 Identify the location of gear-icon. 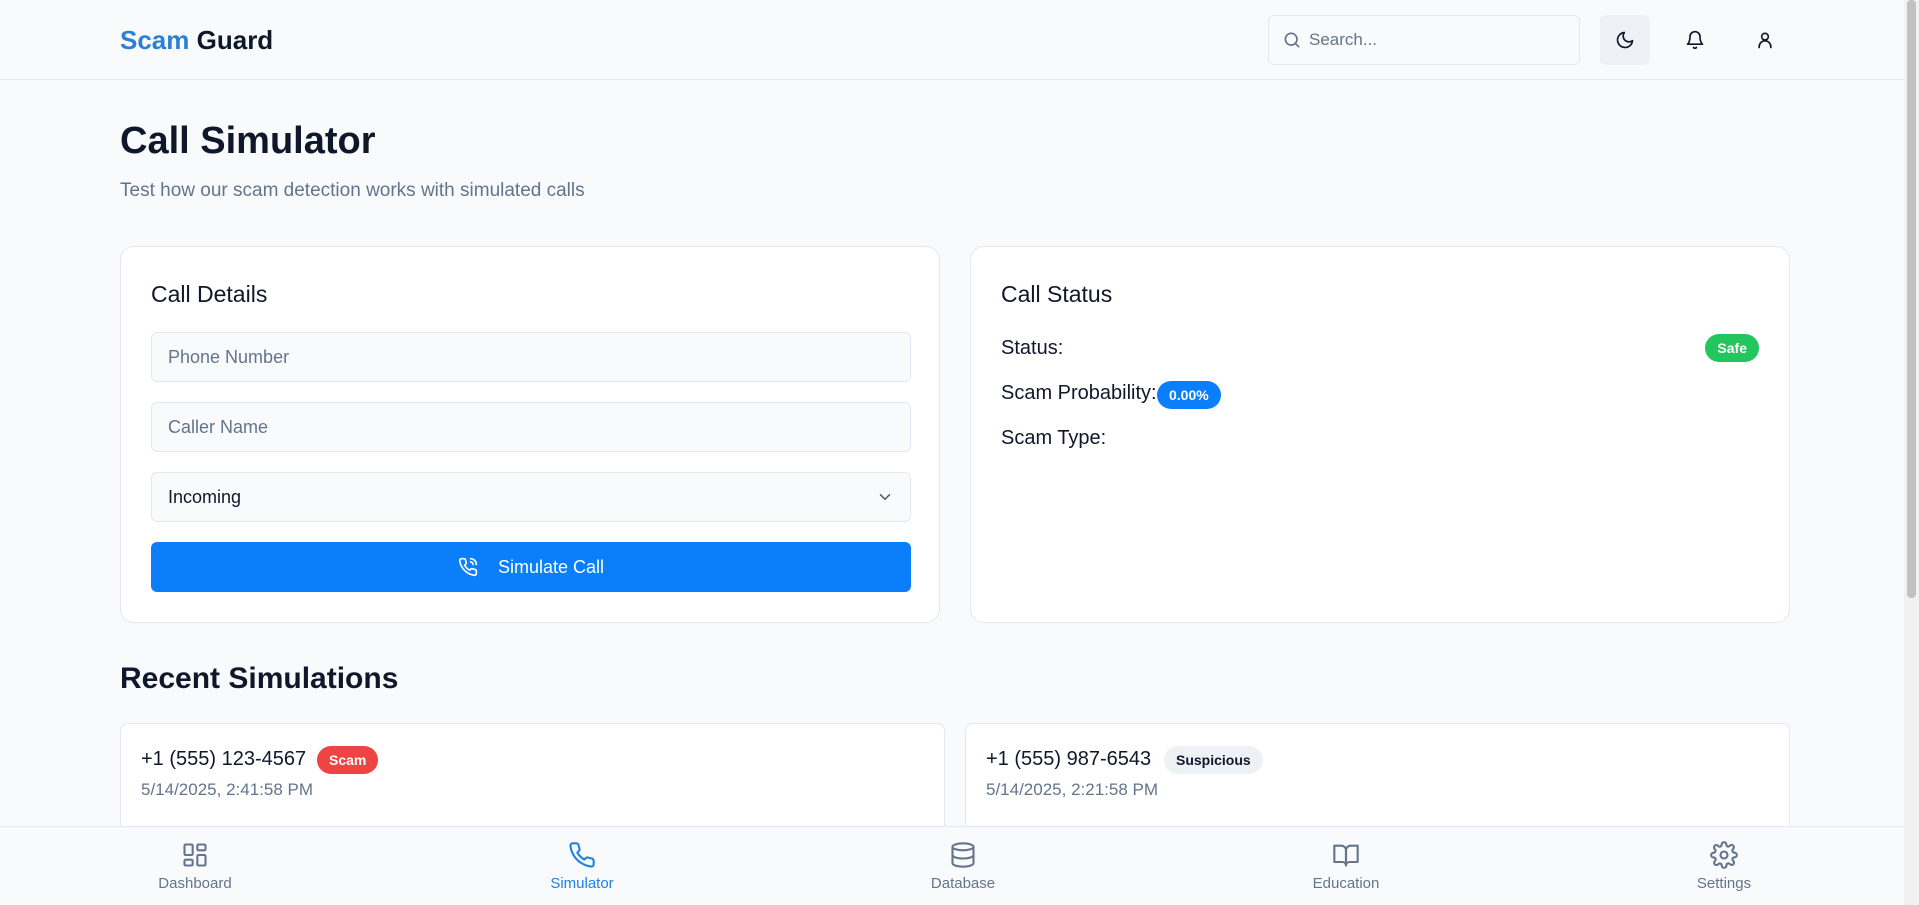
(1724, 855).